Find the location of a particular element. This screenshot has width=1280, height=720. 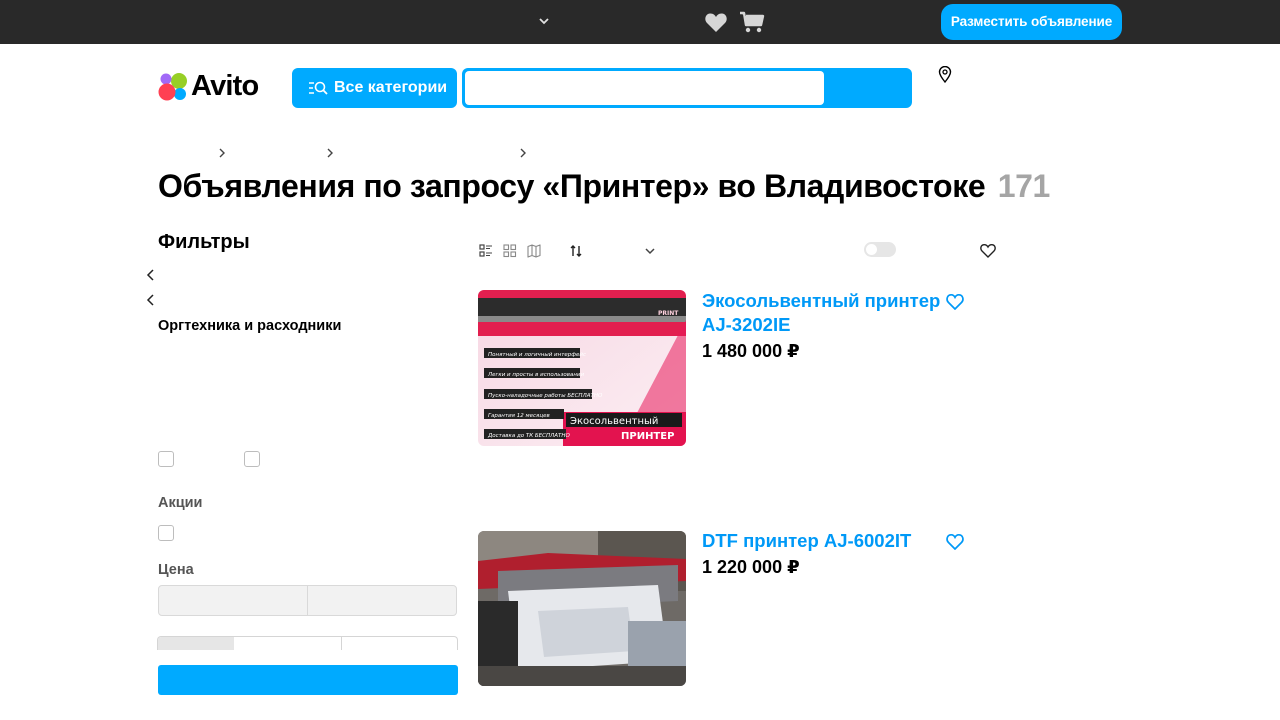

price-heading: Цена is located at coordinates (176, 570).